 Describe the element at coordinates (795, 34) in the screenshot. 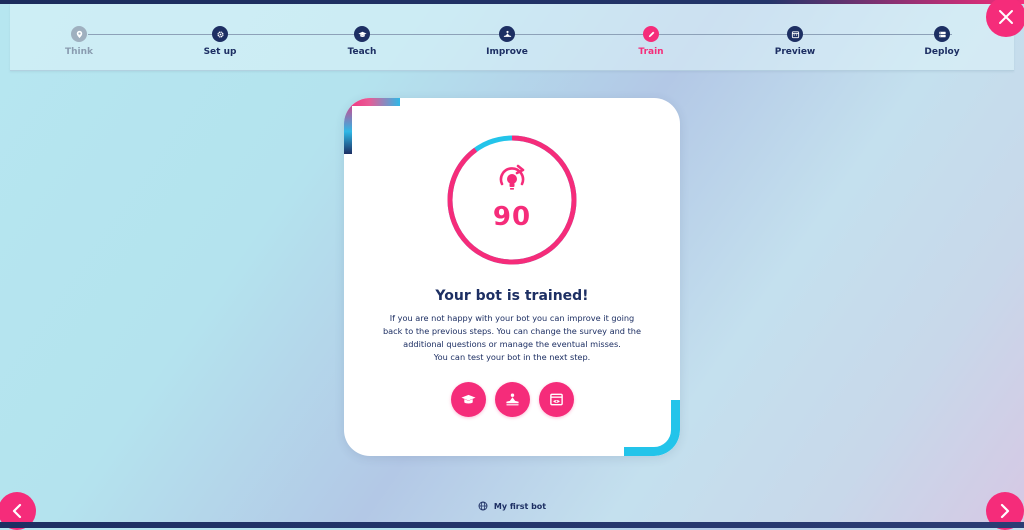

I see `calendar-icon` at that location.